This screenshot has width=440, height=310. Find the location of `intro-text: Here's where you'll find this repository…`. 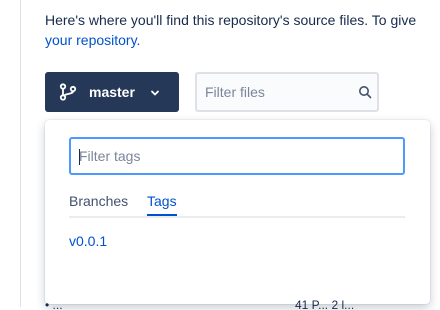

intro-text: Here's where you'll find this repository… is located at coordinates (242, 30).